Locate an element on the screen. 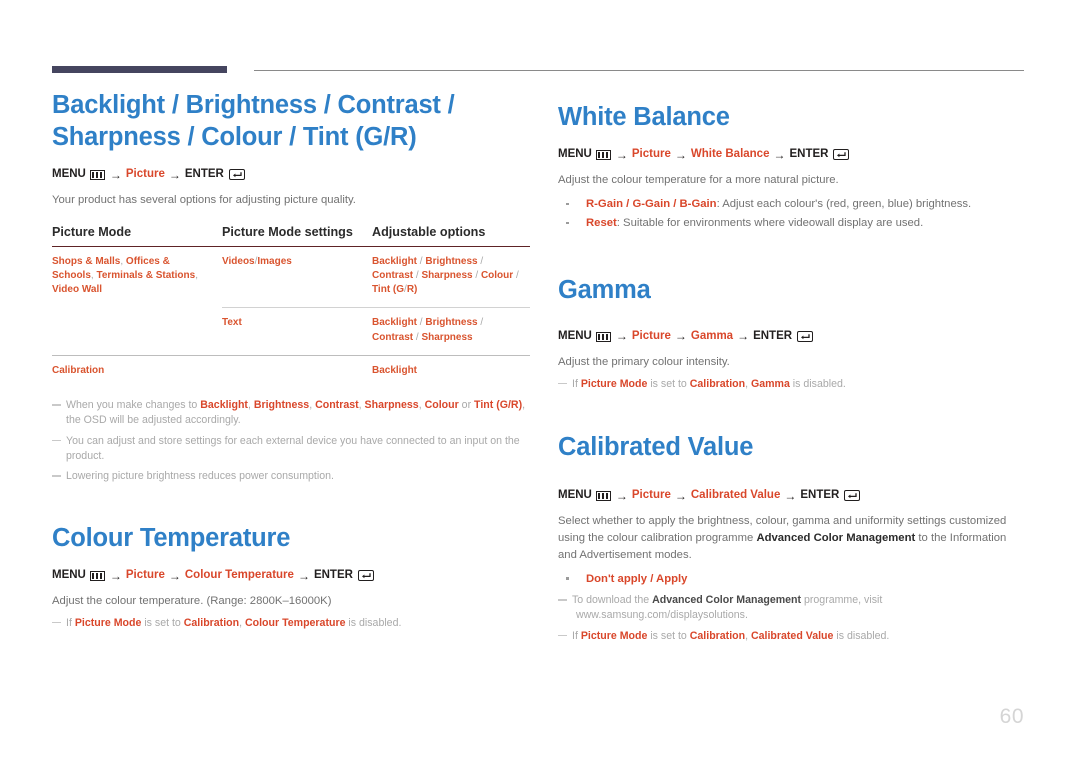 The height and width of the screenshot is (763, 1080). column-header-picture-mode-settings: Picture Mode settings is located at coordinates (297, 235).